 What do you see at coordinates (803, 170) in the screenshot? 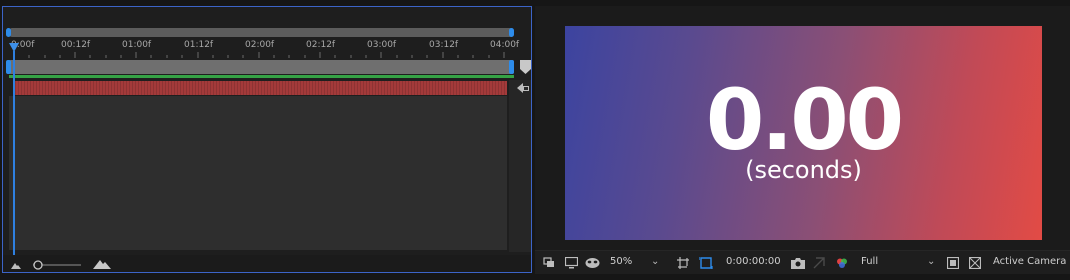
I see `comp-caption-text: (seconds)` at bounding box center [803, 170].